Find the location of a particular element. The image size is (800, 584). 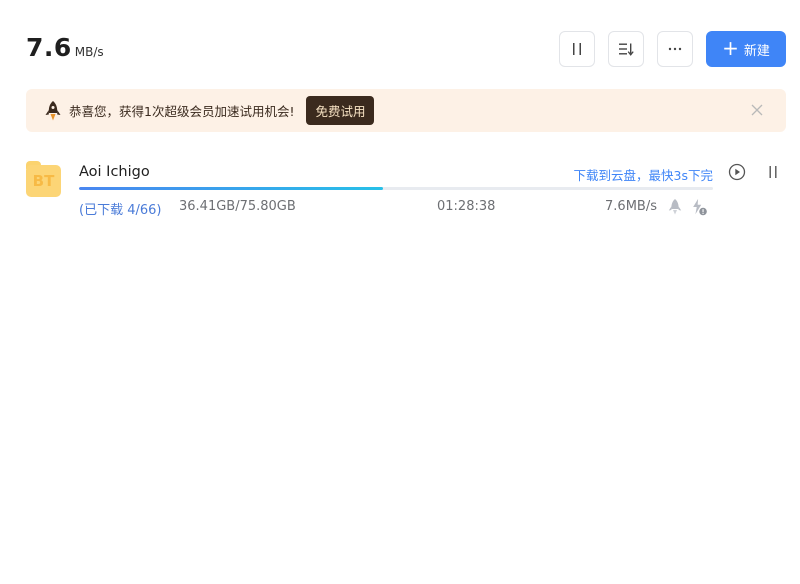

accelerate-rocket-icon is located at coordinates (675, 207).